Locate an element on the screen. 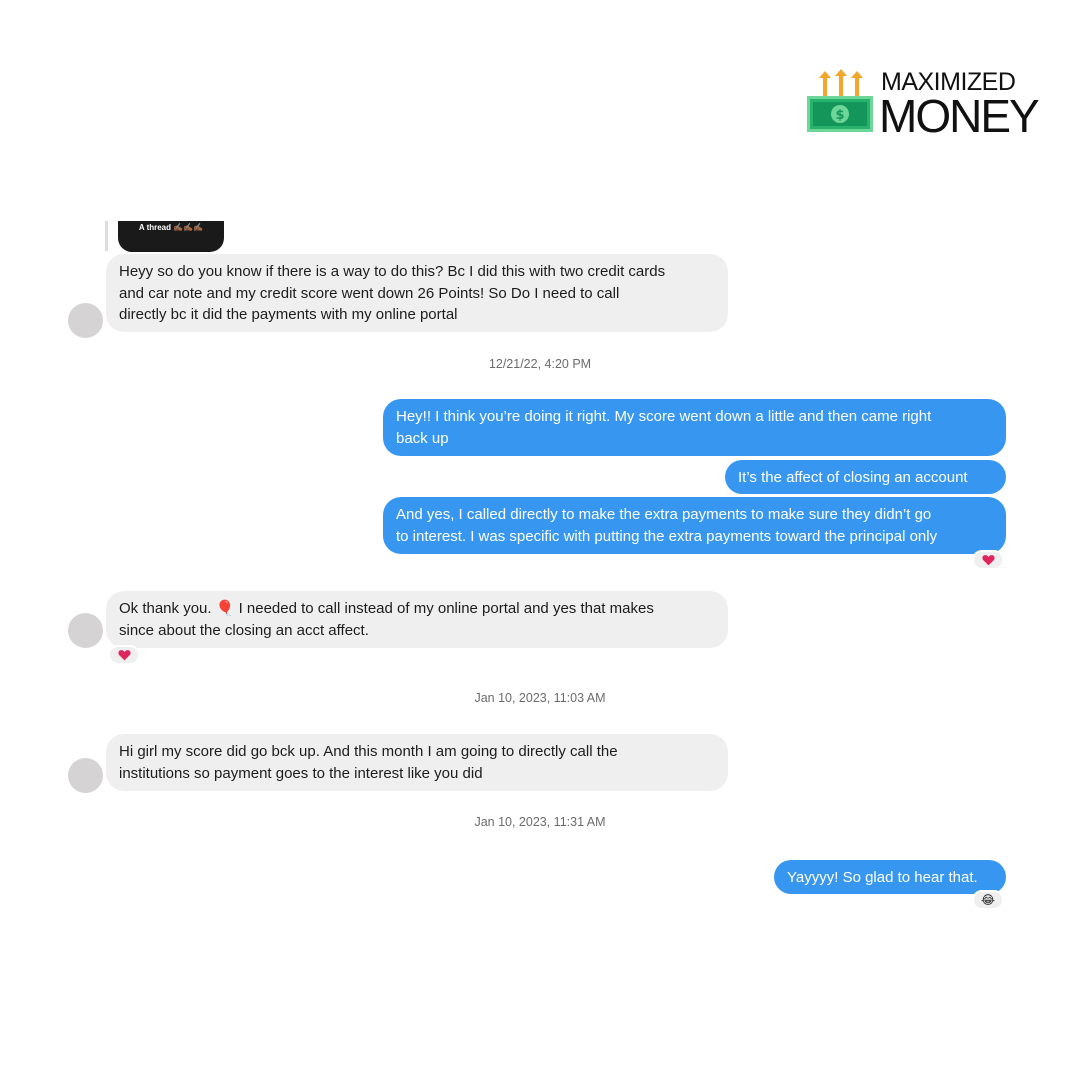 This screenshot has width=1080, height=1080. dollar-bill-icon: $ is located at coordinates (840, 114).